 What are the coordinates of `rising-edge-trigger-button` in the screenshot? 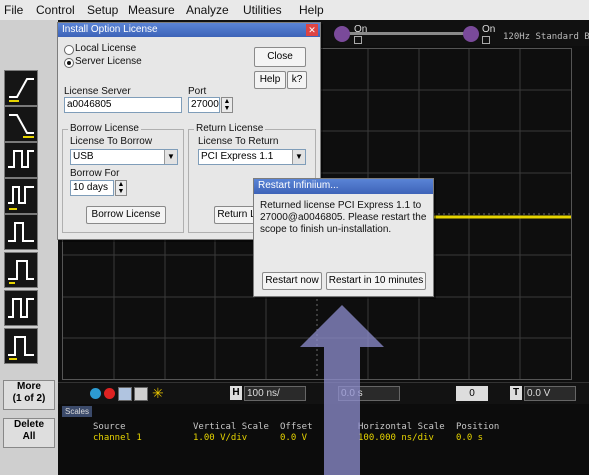 It's located at (21, 88).